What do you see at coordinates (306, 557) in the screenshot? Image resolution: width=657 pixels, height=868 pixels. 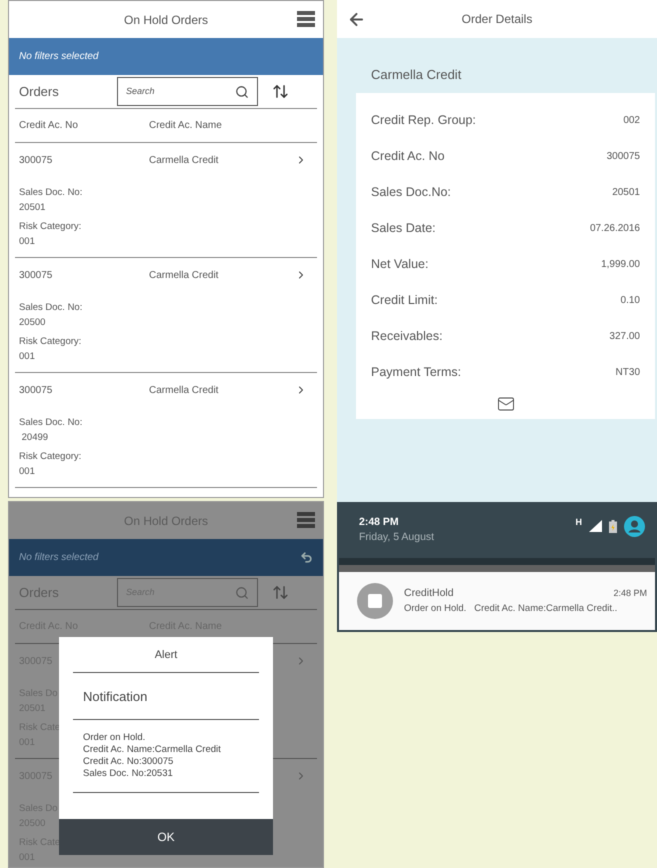 I see `undo-icon` at bounding box center [306, 557].